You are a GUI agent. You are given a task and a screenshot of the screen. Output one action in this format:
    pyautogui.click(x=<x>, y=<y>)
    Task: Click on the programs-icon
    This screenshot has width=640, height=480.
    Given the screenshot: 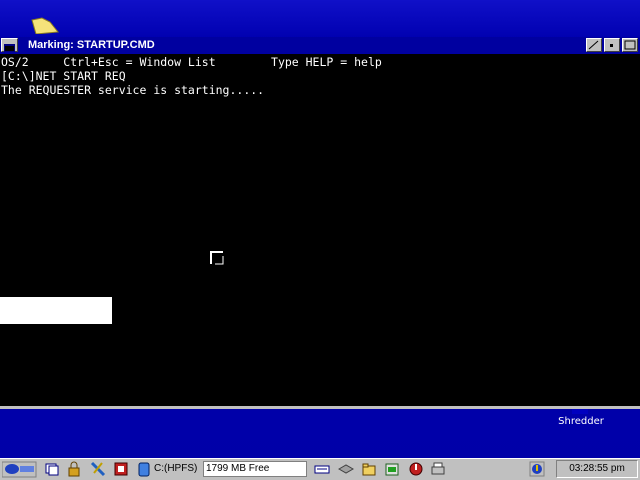 What is the action you would take?
    pyautogui.click(x=392, y=469)
    